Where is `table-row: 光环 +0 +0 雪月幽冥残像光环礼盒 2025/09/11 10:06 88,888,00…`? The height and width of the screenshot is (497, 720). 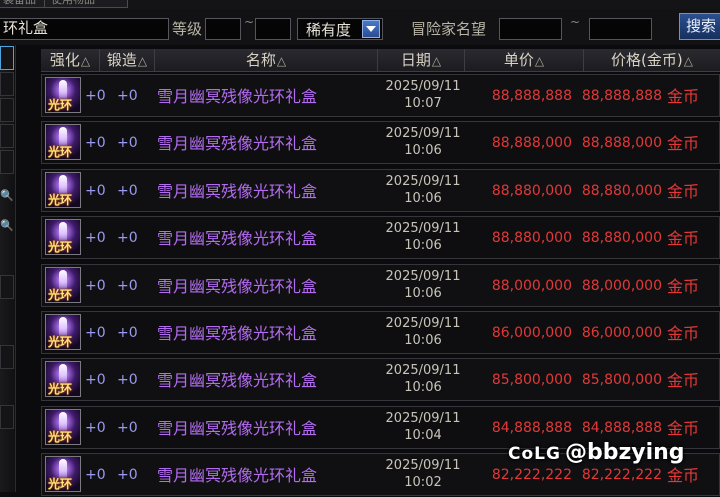
table-row: 光环 +0 +0 雪月幽冥残像光环礼盒 2025/09/11 10:06 88,888,00… is located at coordinates (380, 142).